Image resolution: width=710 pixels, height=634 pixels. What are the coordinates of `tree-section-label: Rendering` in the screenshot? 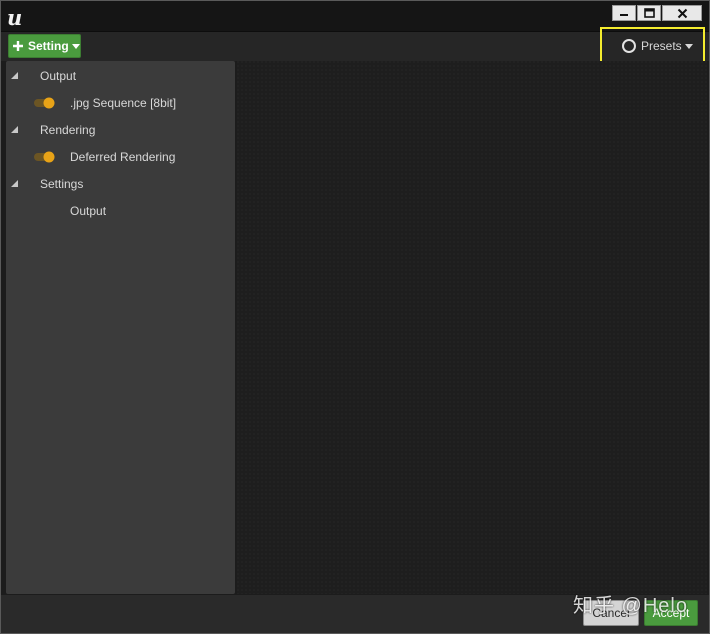 It's located at (68, 130).